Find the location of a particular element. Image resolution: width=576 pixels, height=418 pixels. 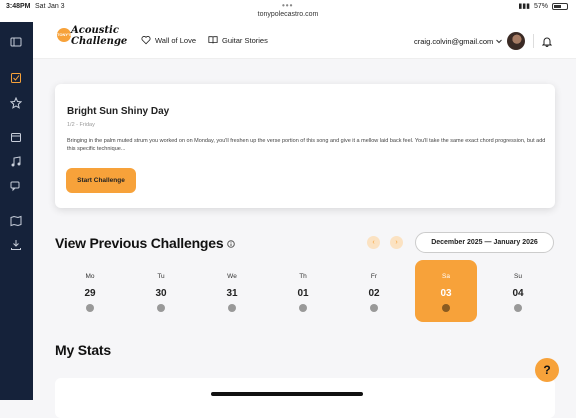

nav-label: Wall of Love is located at coordinates (175, 40).